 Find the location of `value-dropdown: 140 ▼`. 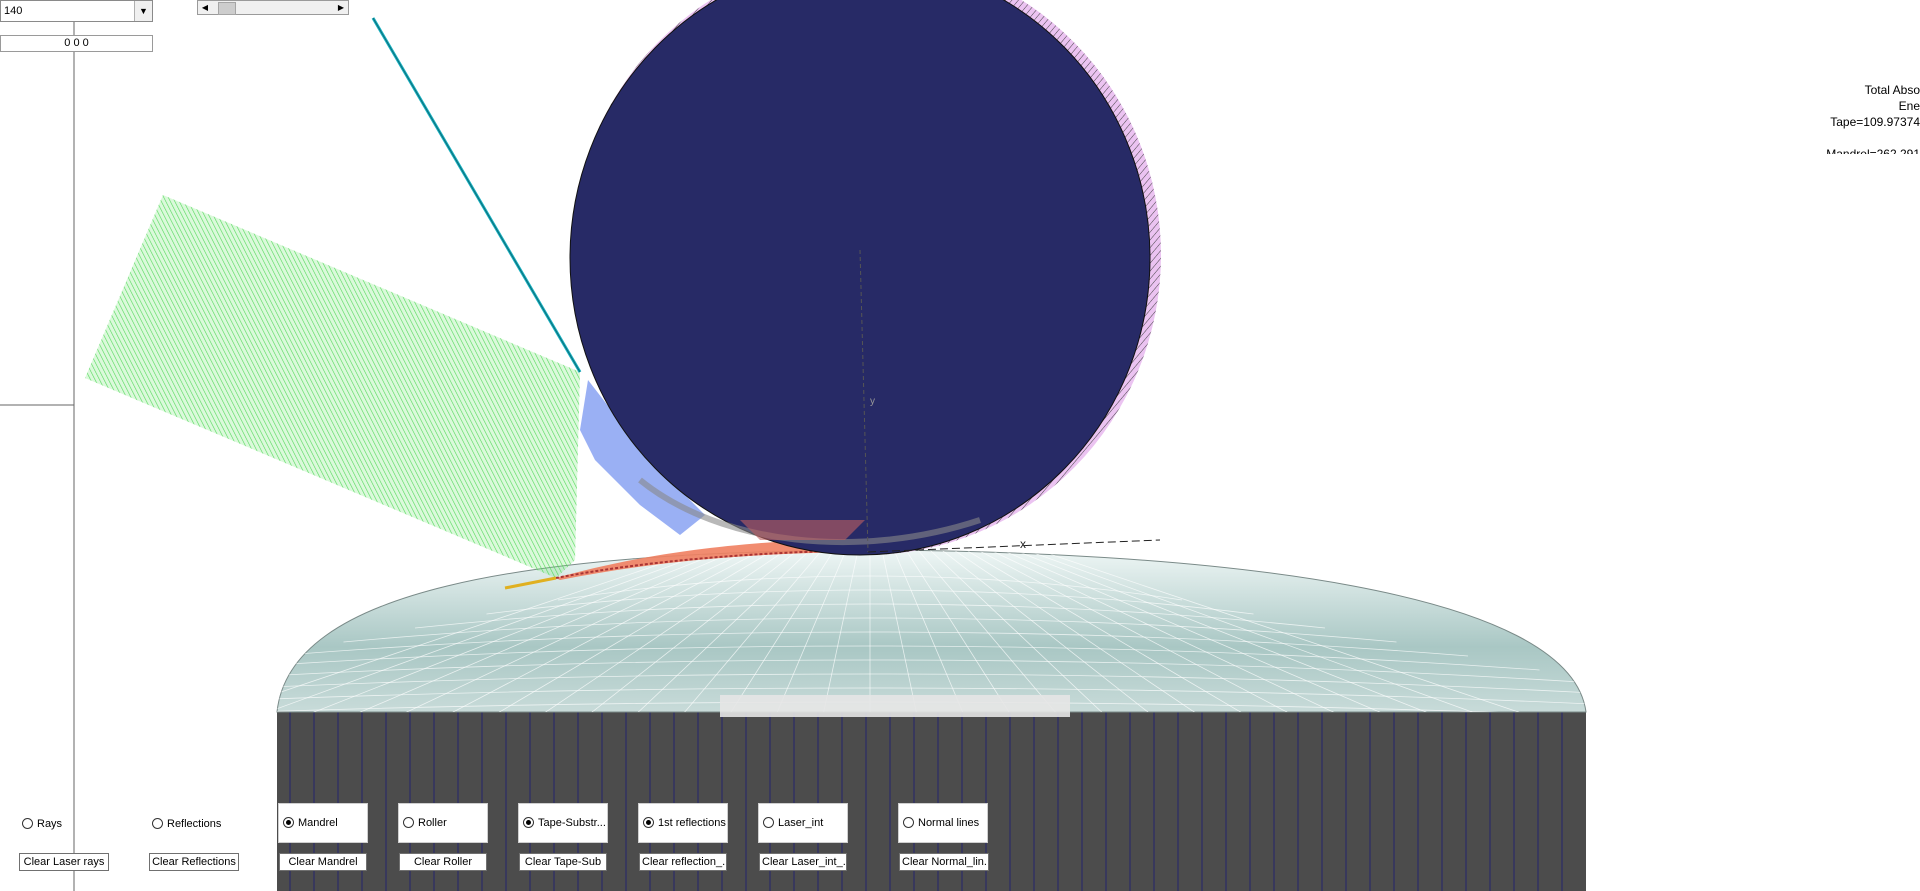

value-dropdown: 140 ▼ is located at coordinates (76, 11).